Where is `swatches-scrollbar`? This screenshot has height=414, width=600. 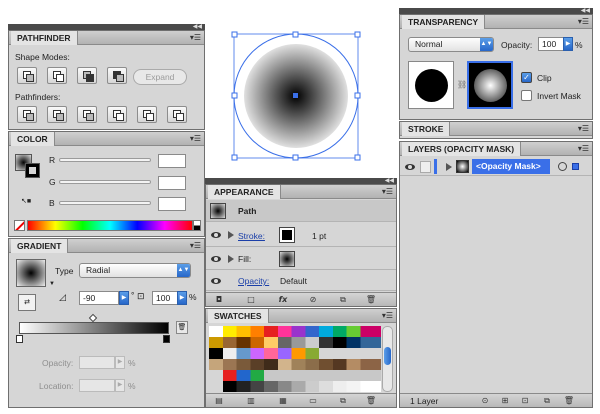 swatches-scrollbar is located at coordinates (387, 359).